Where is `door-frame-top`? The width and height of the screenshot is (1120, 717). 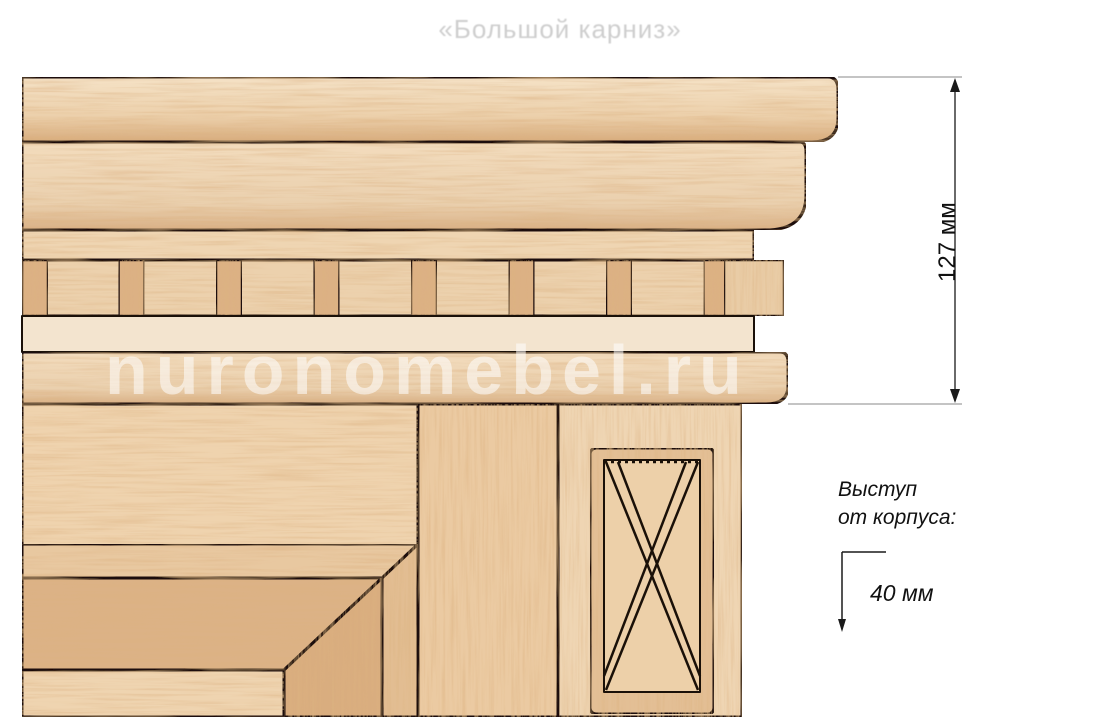 door-frame-top is located at coordinates (220, 561).